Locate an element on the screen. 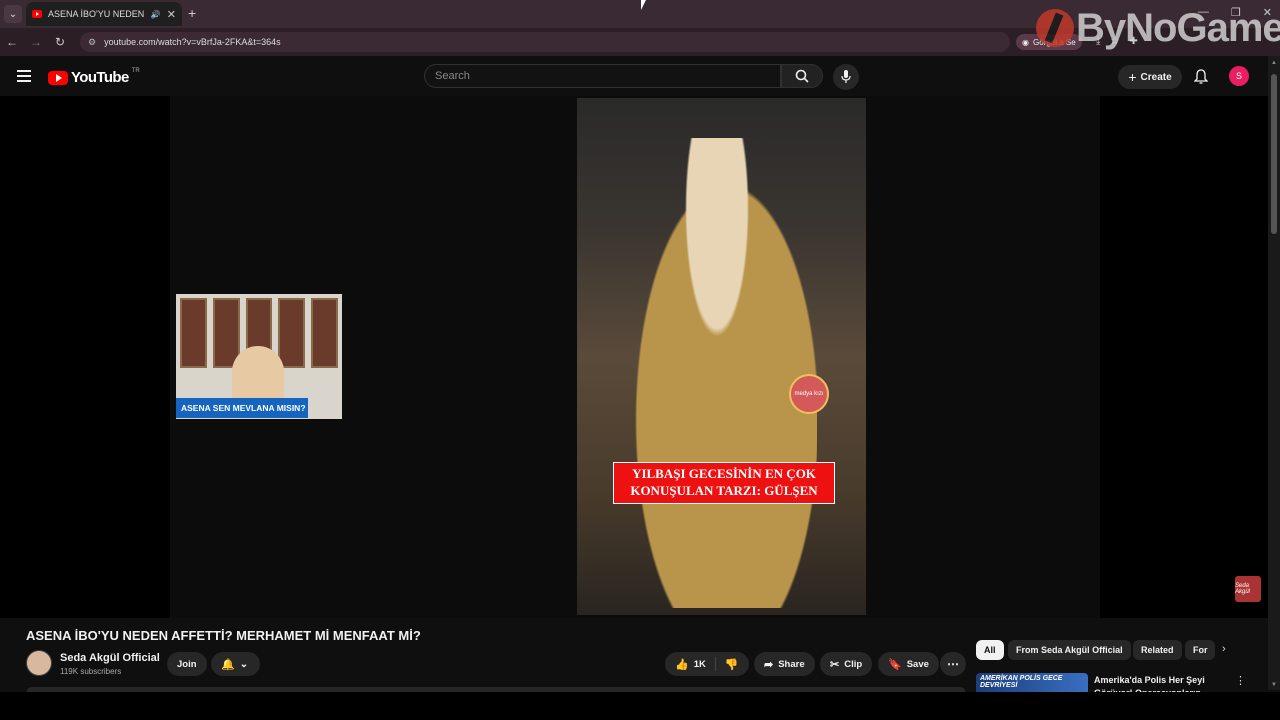 The width and height of the screenshot is (1280, 720). browser-tab: ASENA İBO'YU NEDEN AFFETTİ 🔊 ✕ is located at coordinates (104, 14).